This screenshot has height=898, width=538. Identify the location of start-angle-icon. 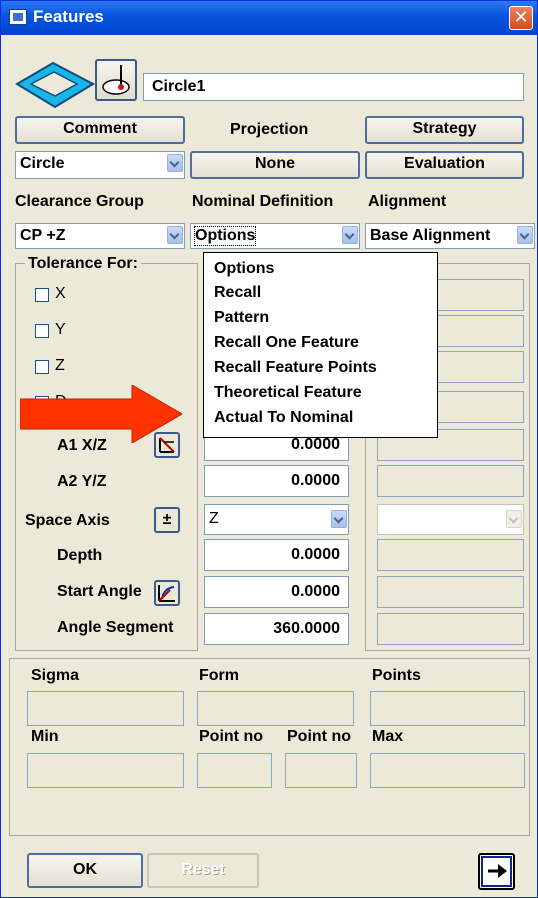
(166, 593).